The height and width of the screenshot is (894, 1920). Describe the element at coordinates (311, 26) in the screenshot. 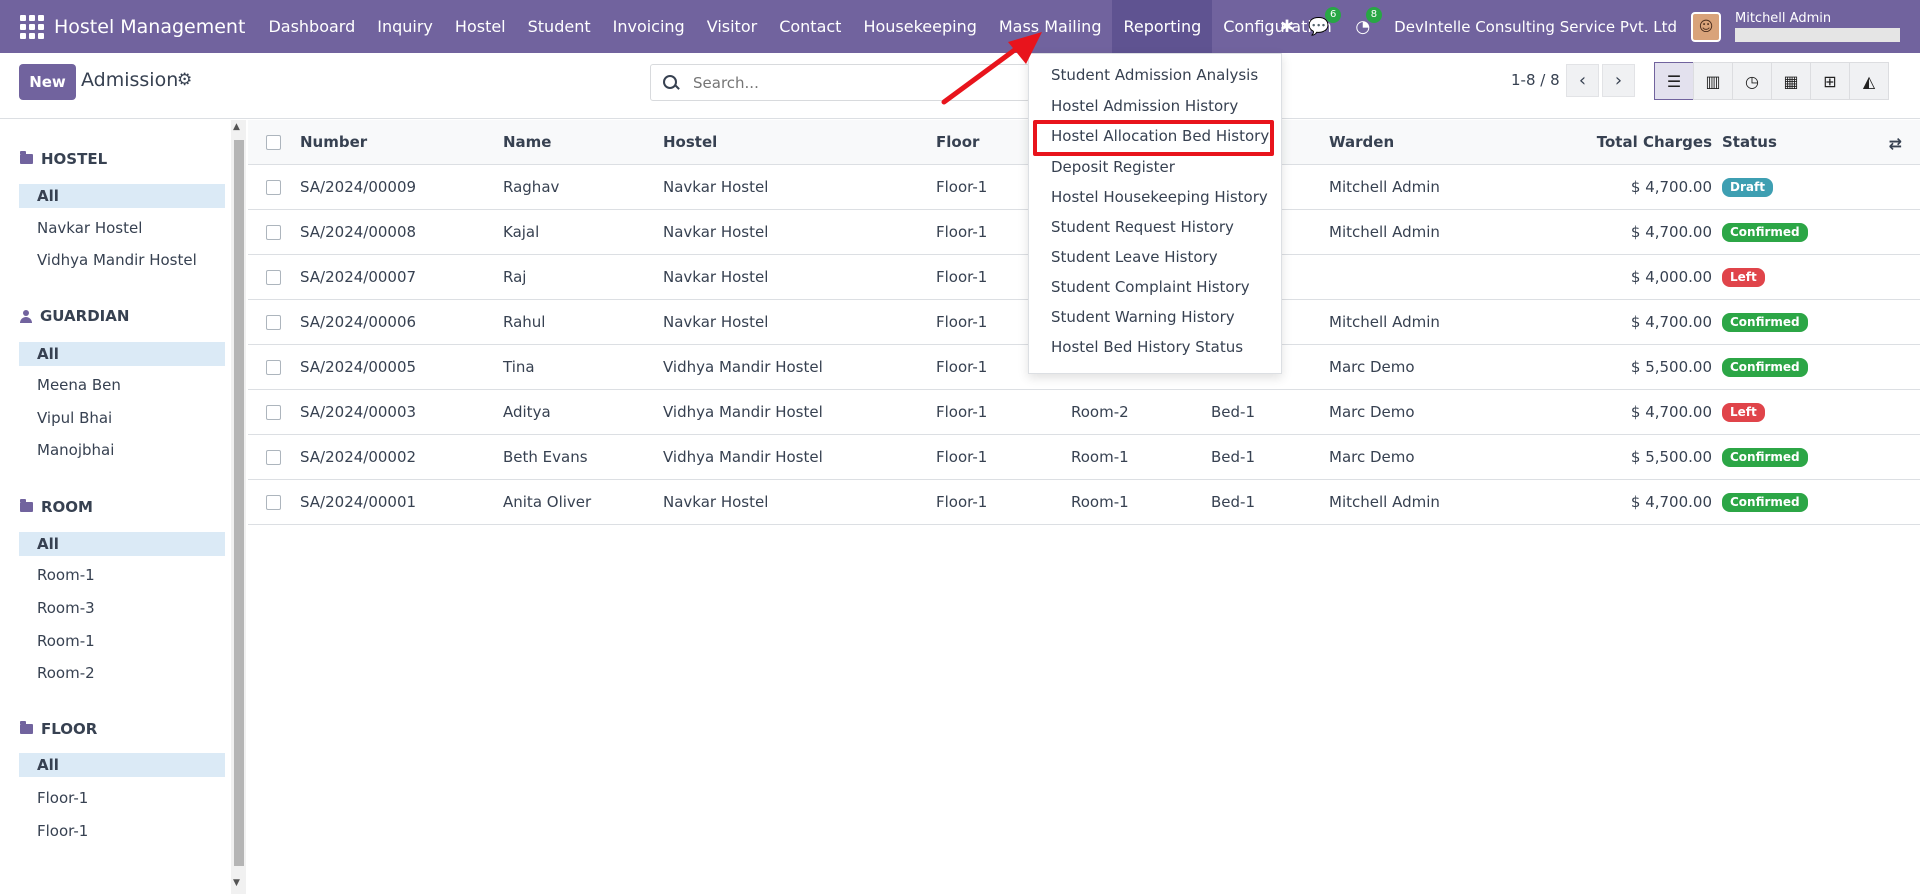

I see `nav-dashboard: Dashboard` at that location.